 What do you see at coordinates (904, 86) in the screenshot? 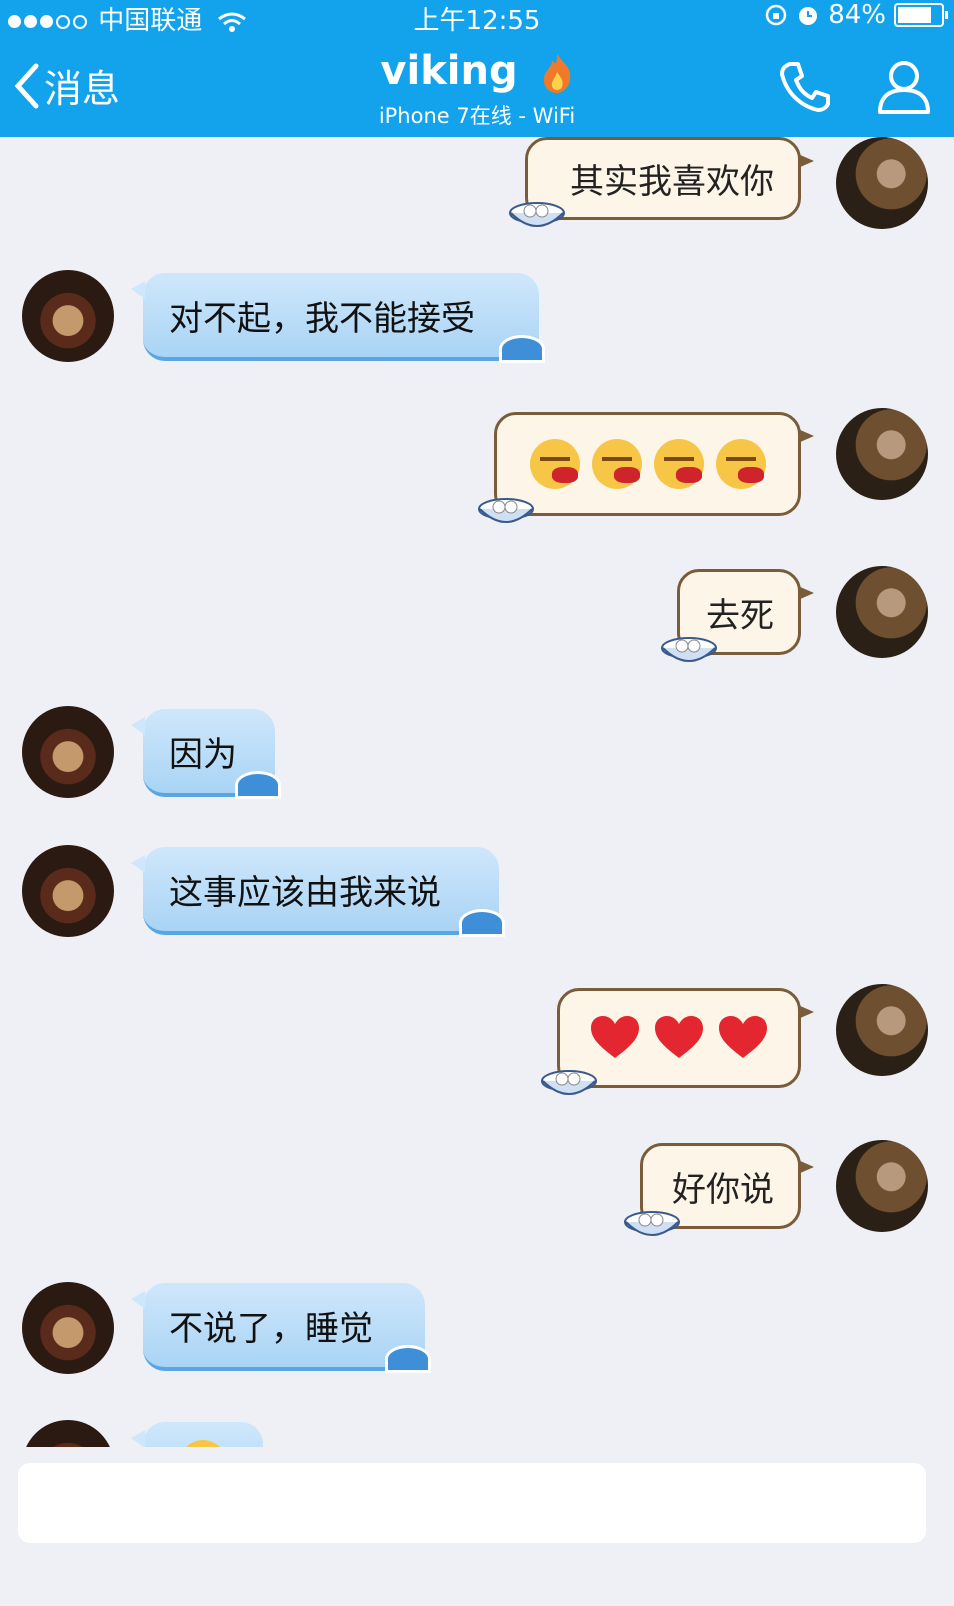
I see `profile-icon` at bounding box center [904, 86].